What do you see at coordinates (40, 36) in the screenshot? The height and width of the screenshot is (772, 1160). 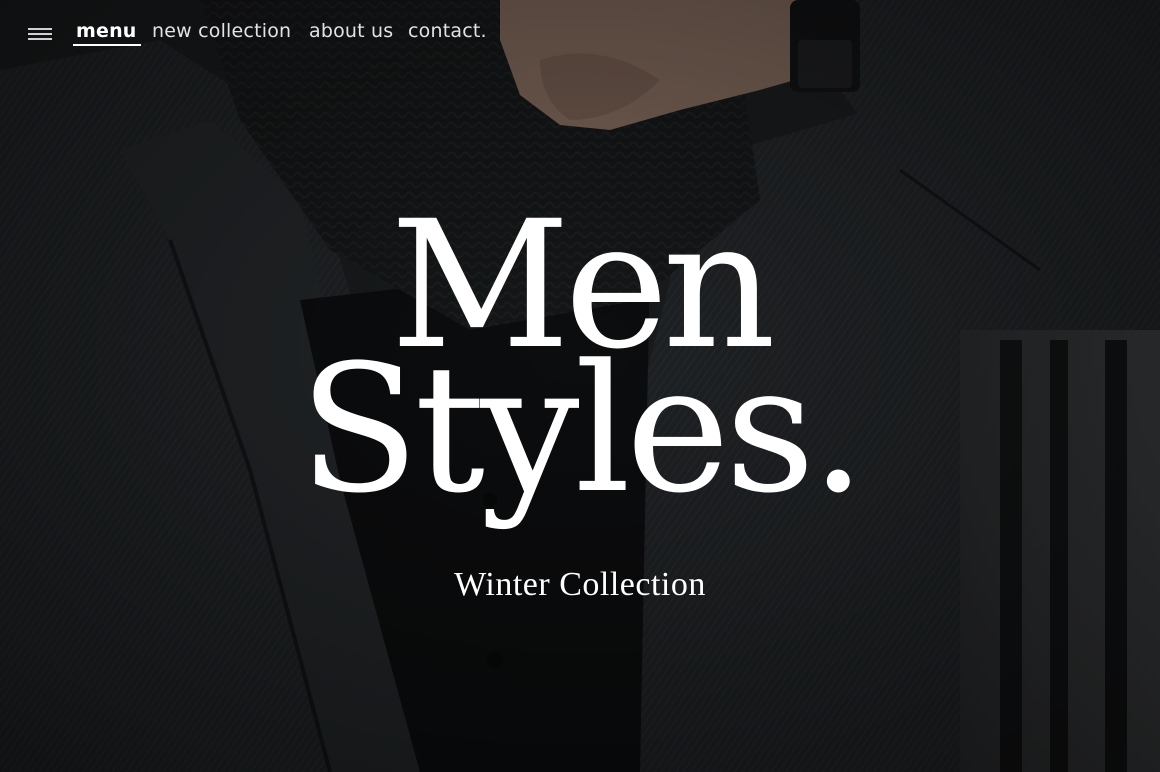 I see `hamburger-menu-icon` at bounding box center [40, 36].